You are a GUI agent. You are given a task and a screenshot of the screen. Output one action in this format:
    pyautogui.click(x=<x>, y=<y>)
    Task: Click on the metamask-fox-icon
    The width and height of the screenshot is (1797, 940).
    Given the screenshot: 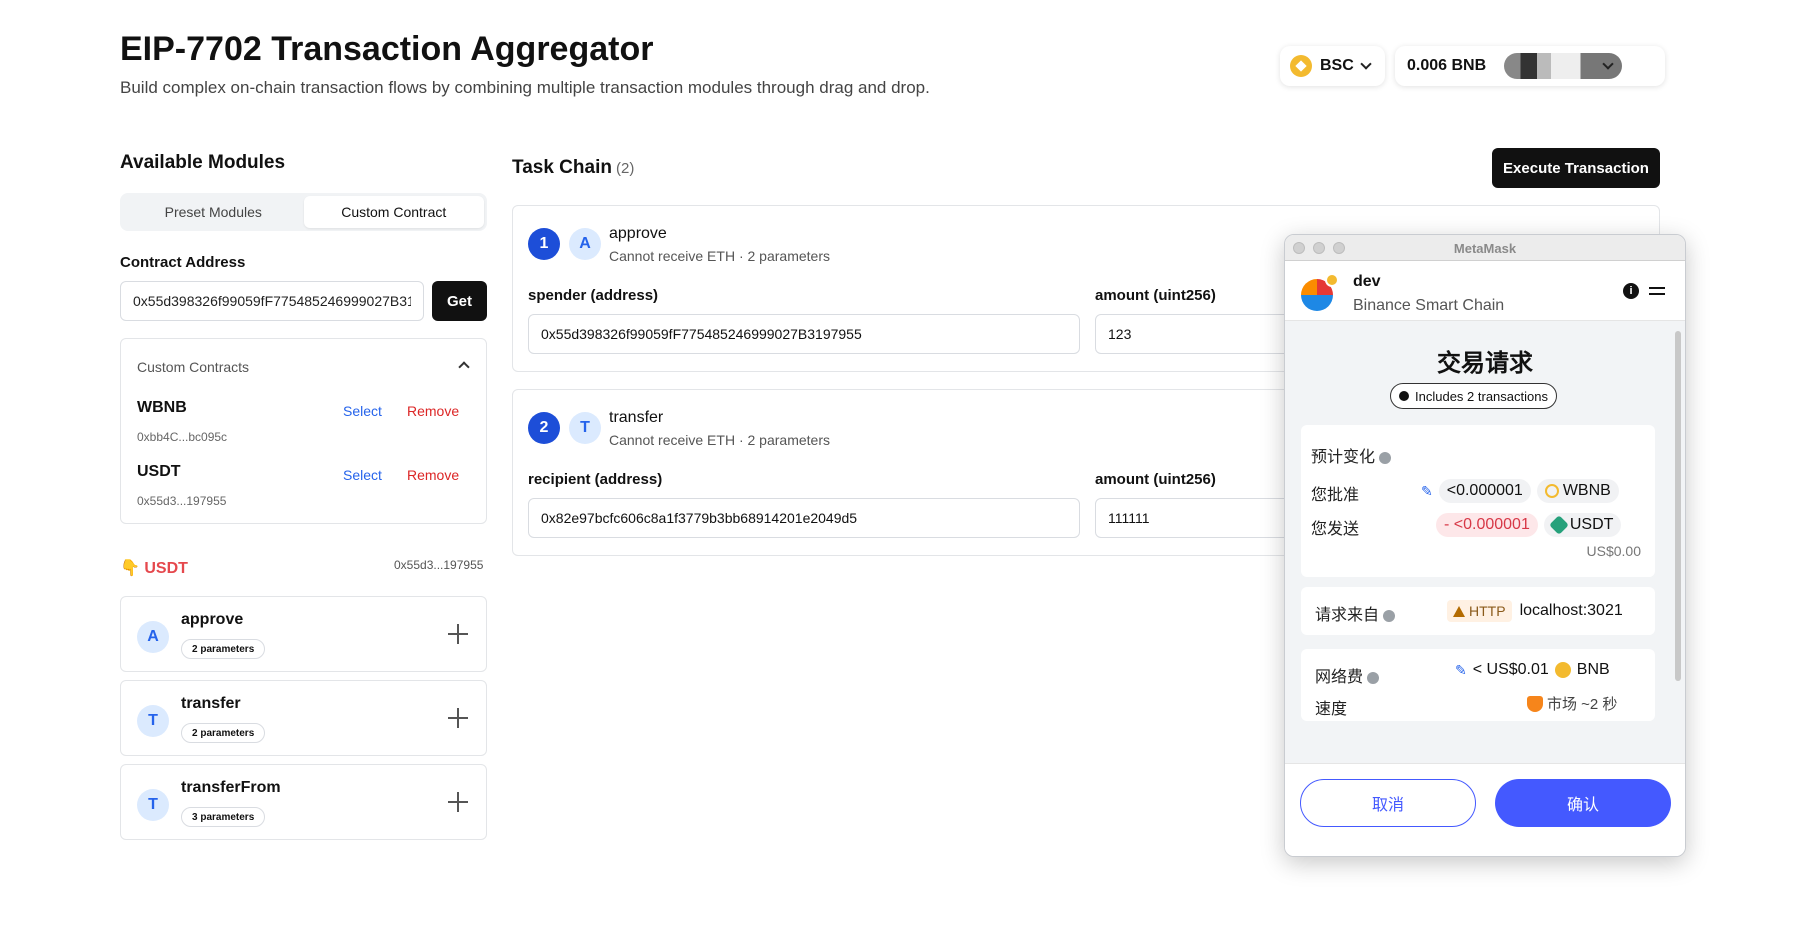 What is the action you would take?
    pyautogui.click(x=1535, y=703)
    